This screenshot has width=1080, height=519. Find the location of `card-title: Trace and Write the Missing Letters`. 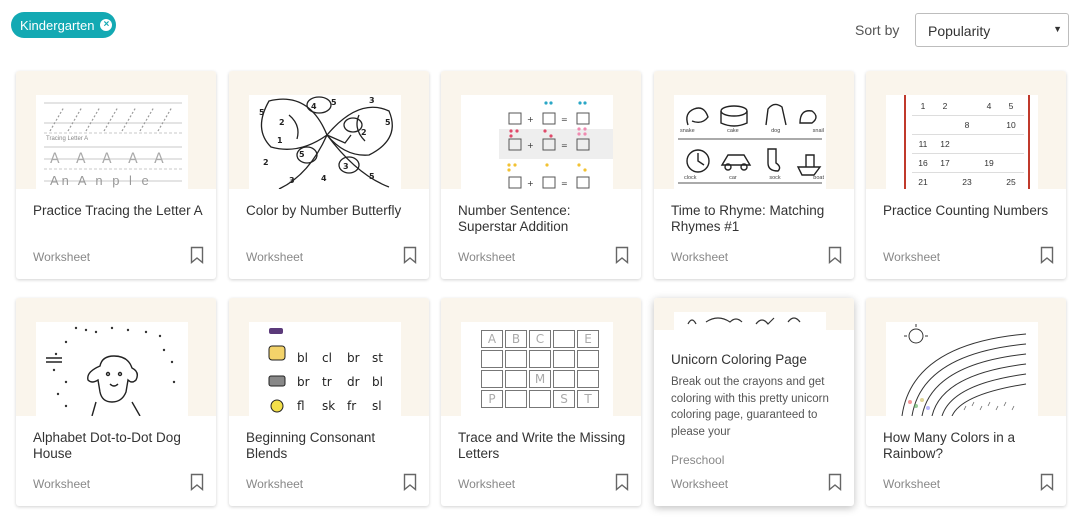

card-title: Trace and Write the Missing Letters is located at coordinates (543, 446).